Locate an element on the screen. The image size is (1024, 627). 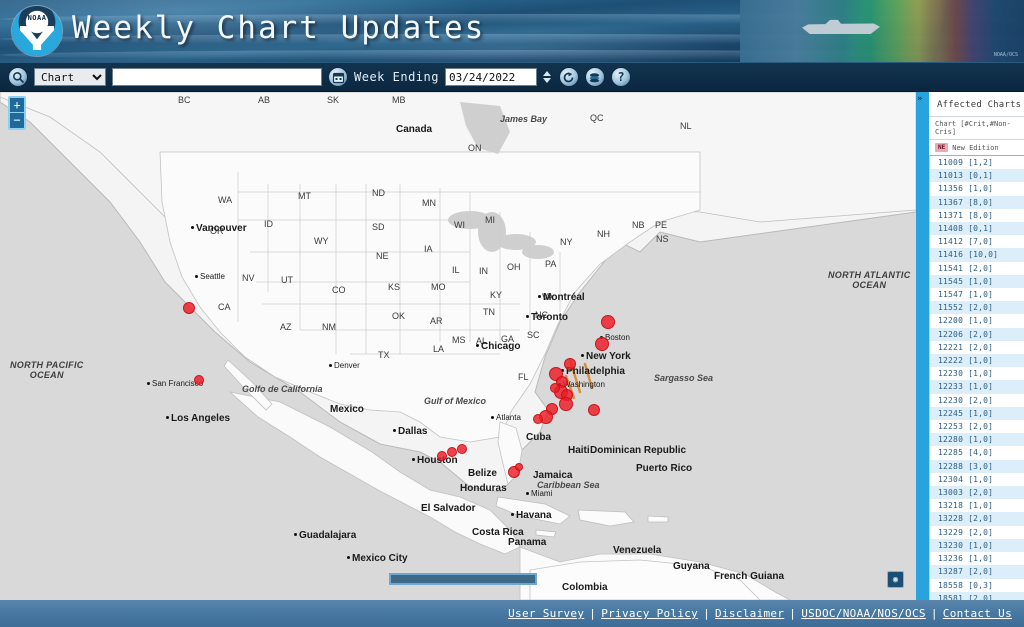
footer-link: User Survey is located at coordinates (546, 613).